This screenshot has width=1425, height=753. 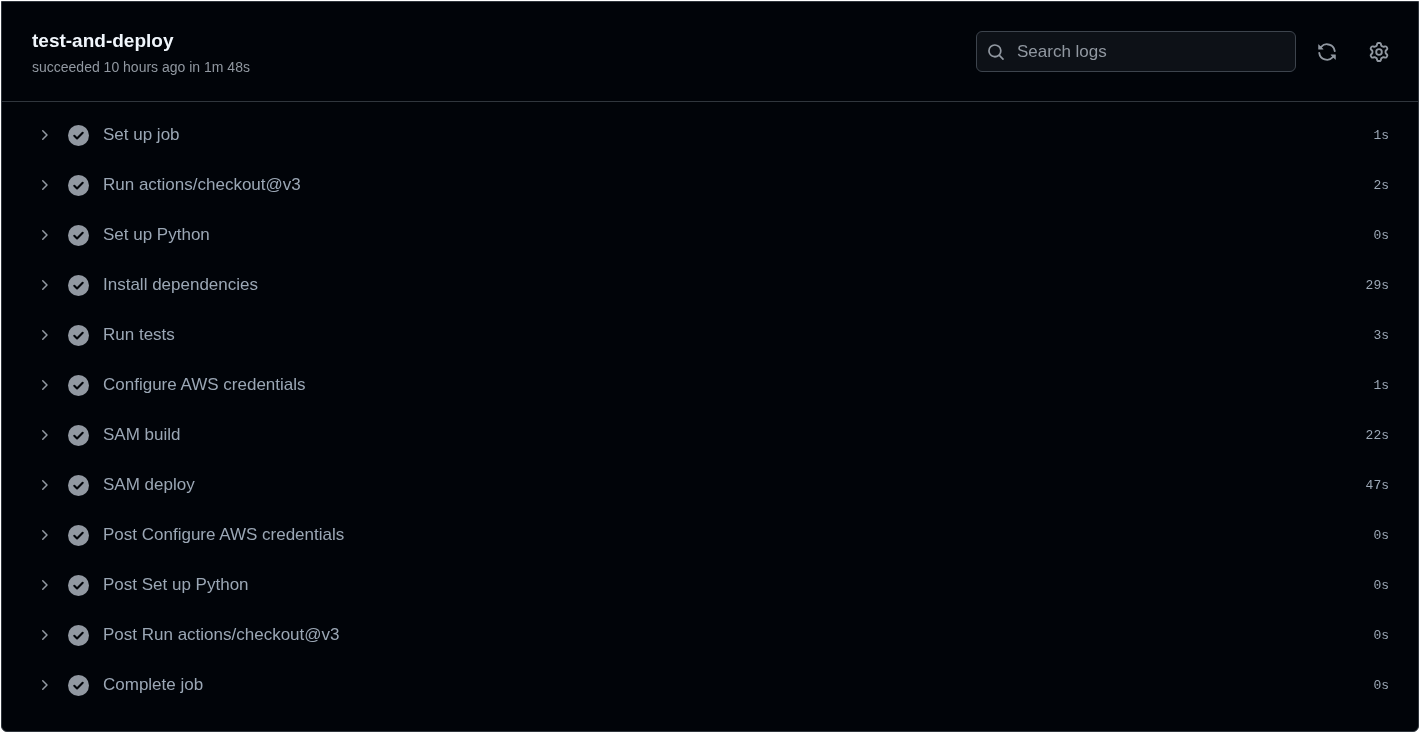 I want to click on step-name: Configure AWS credentials, so click(x=204, y=385).